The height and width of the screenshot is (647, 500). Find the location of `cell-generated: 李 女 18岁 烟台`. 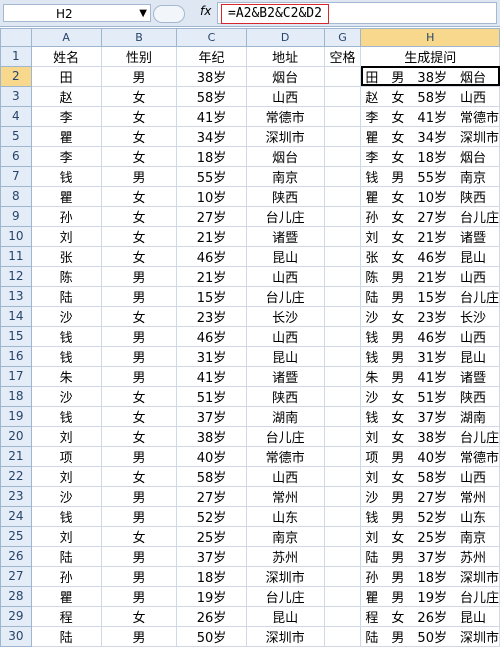

cell-generated: 李 女 18岁 烟台 is located at coordinates (430, 156).